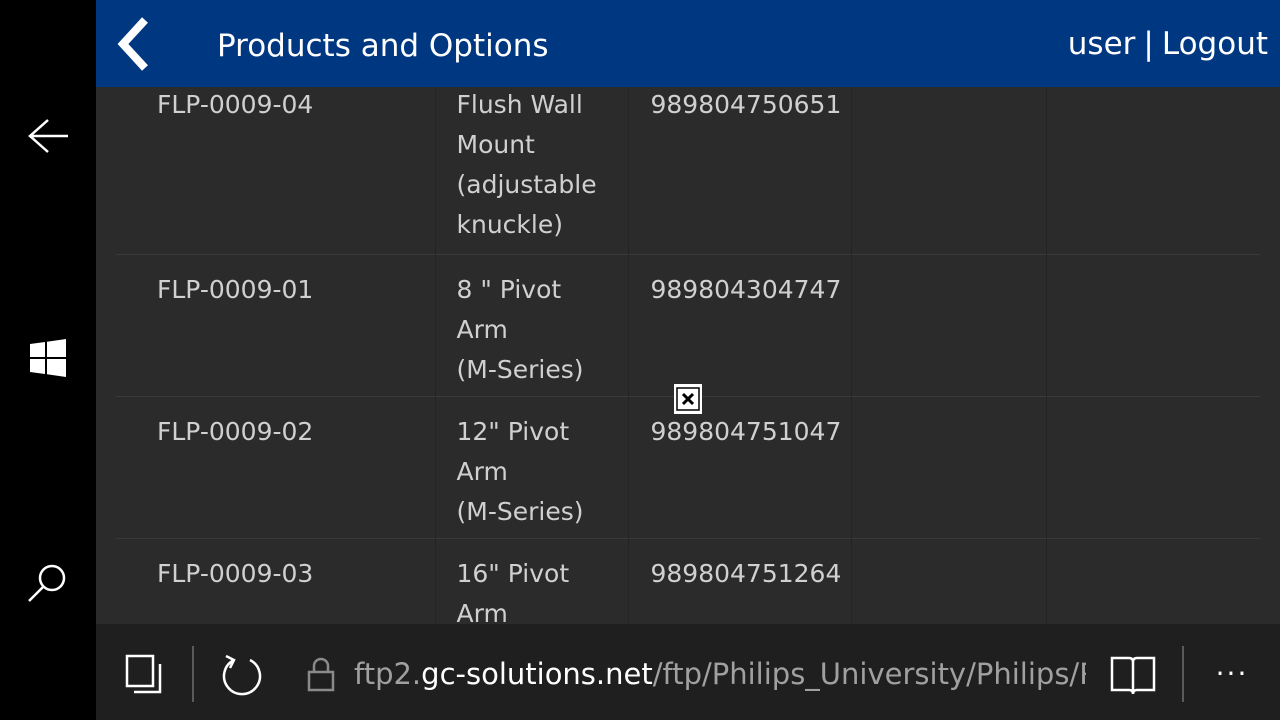 This screenshot has width=1280, height=720. What do you see at coordinates (740, 325) in the screenshot?
I see `product-code: 989804304747` at bounding box center [740, 325].